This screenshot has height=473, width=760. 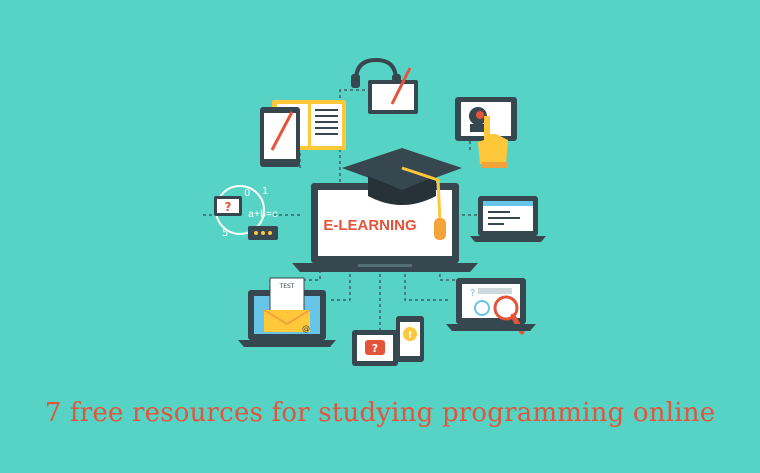 What do you see at coordinates (287, 286) in the screenshot?
I see `test-sheet-label: TEST` at bounding box center [287, 286].